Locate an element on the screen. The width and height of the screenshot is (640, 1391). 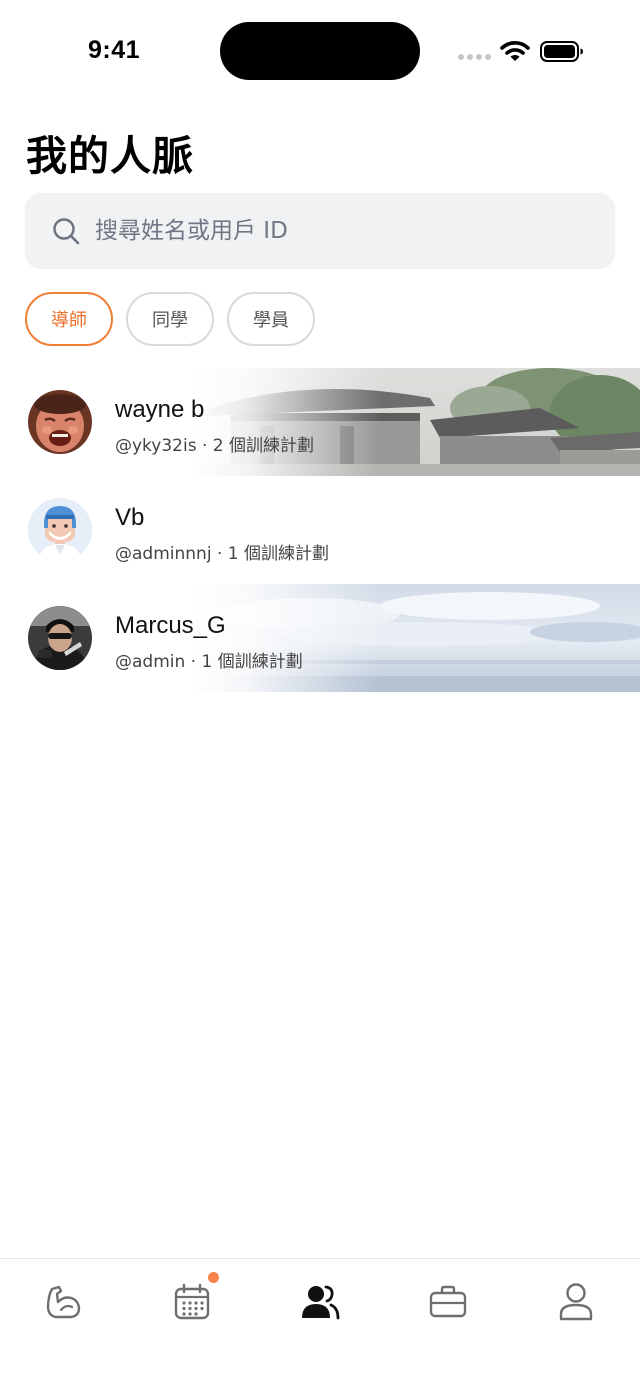
contact-background-fade is located at coordinates (285, 422).